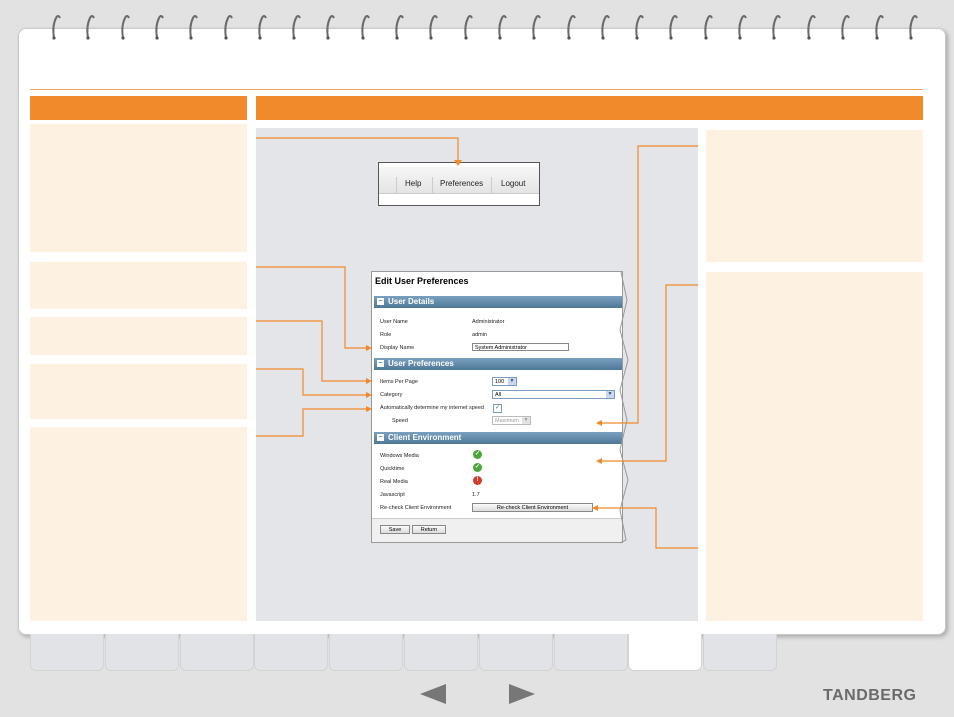  I want to click on callout-auto-speed, so click(313, 422).